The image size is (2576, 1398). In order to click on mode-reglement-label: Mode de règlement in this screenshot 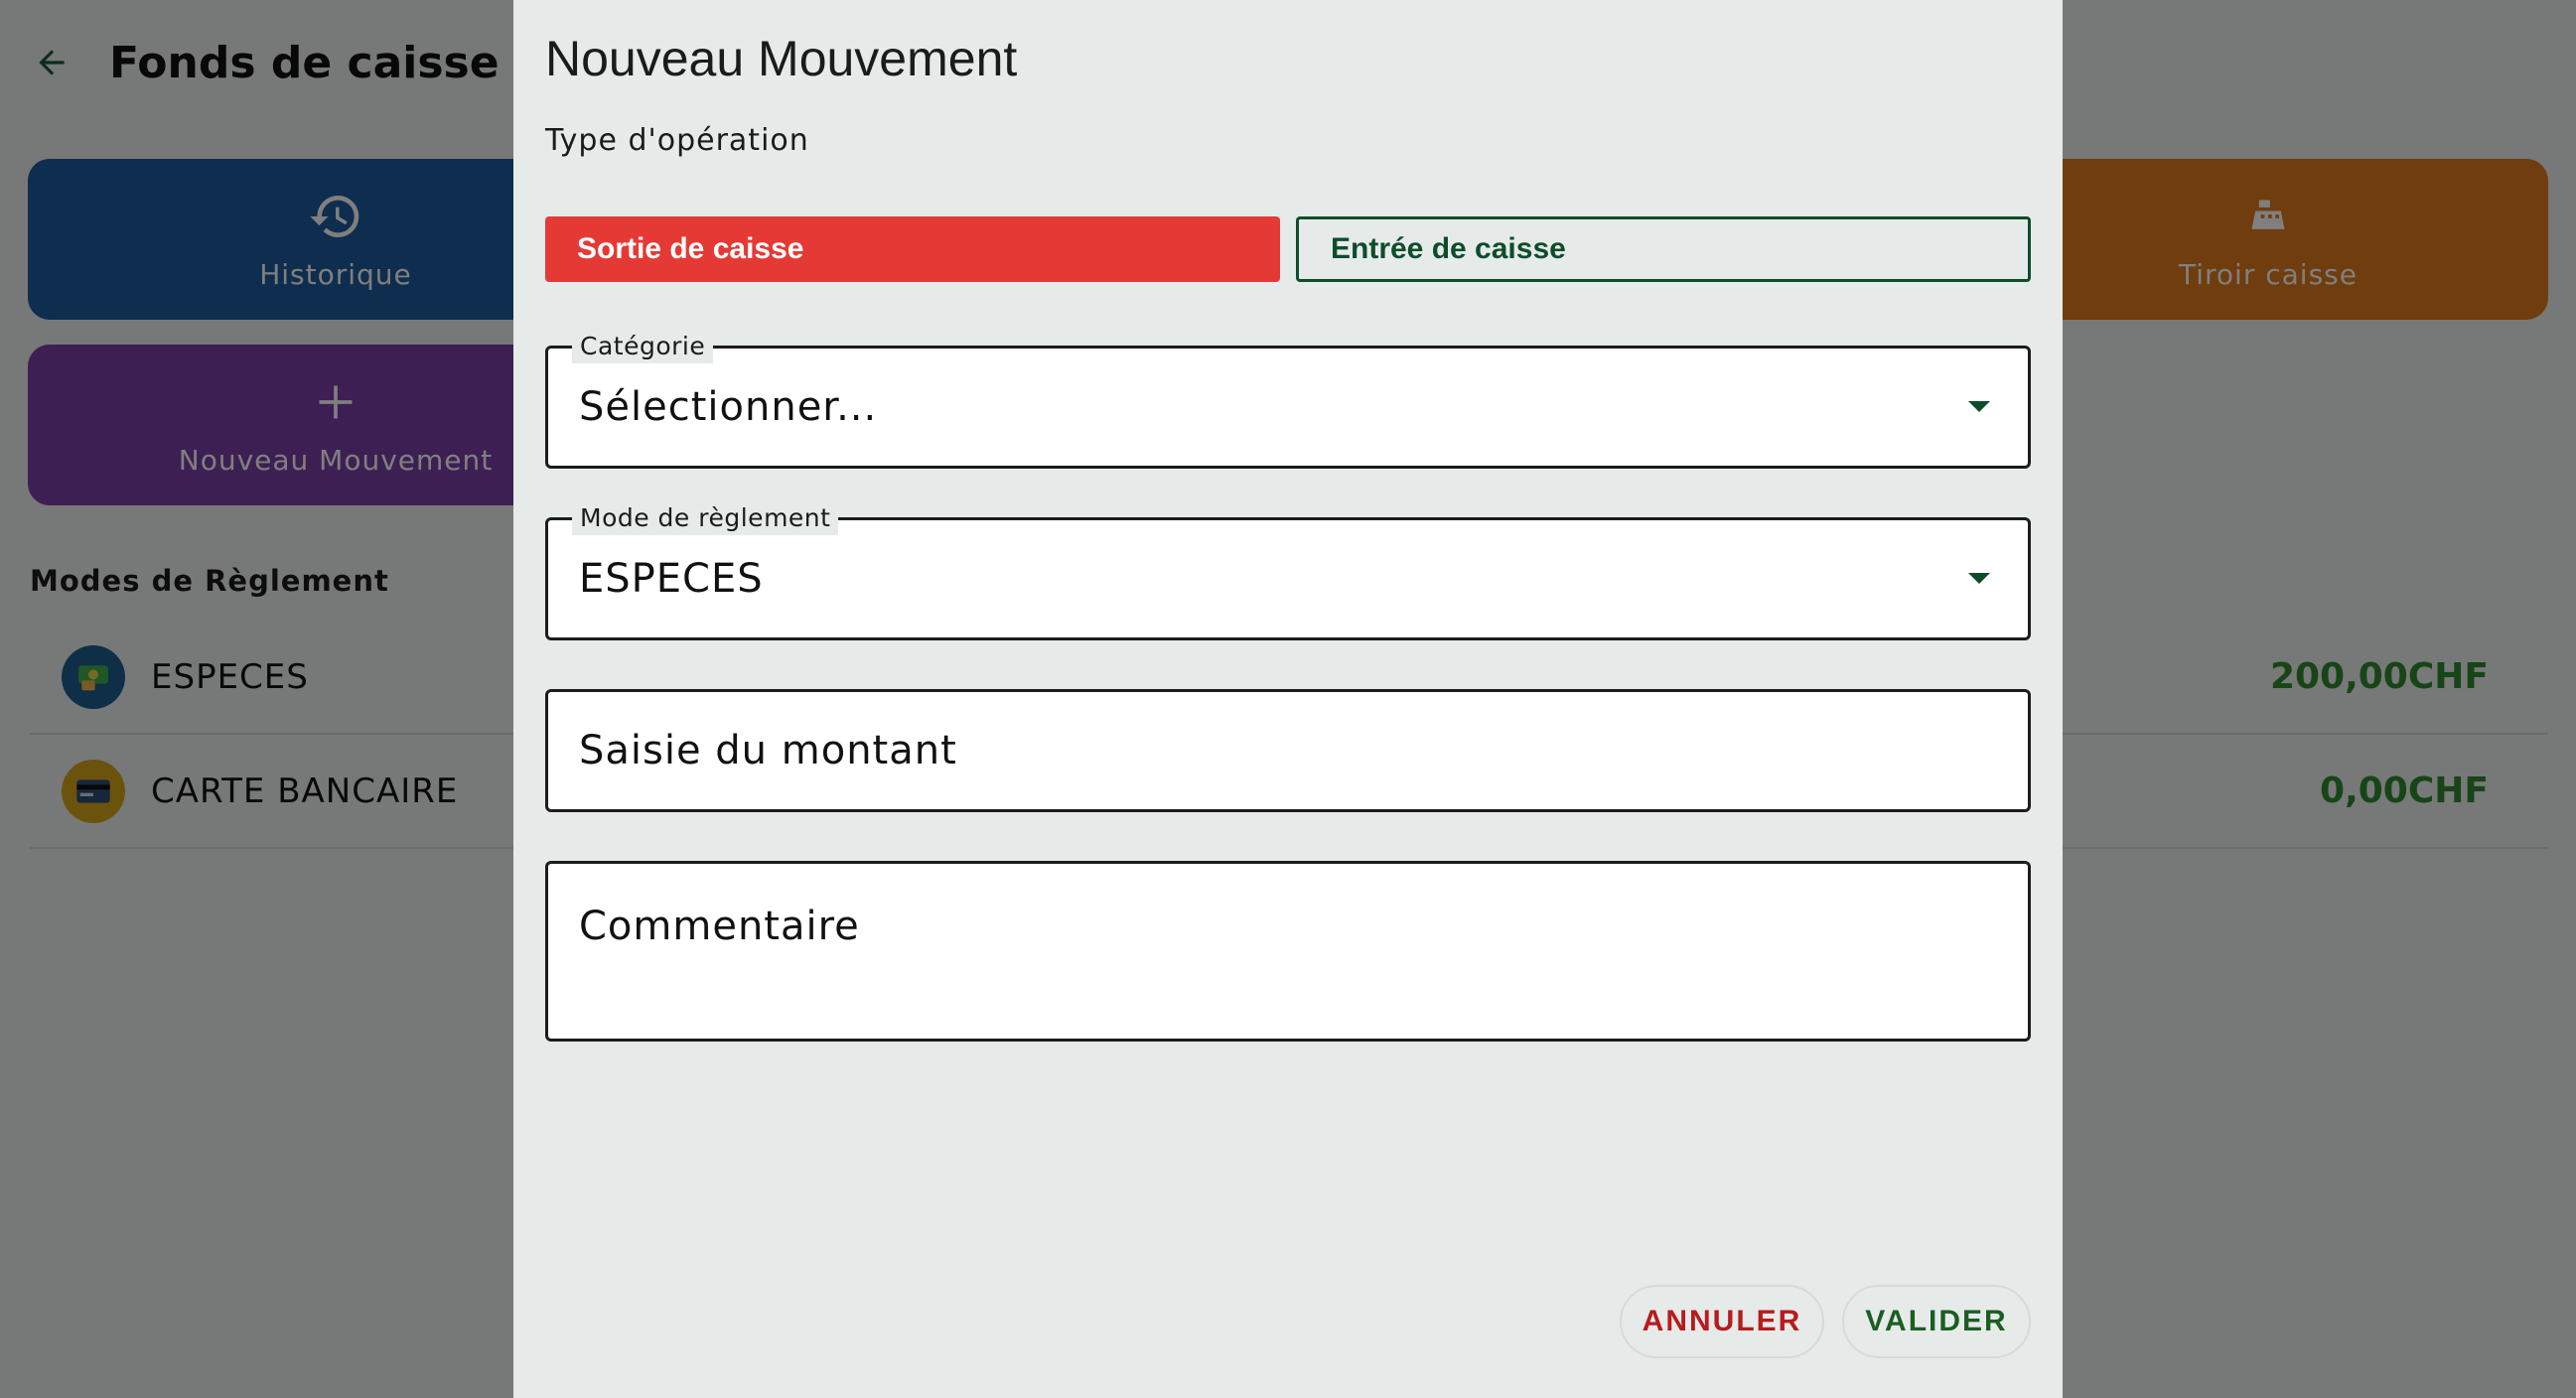, I will do `click(706, 518)`.